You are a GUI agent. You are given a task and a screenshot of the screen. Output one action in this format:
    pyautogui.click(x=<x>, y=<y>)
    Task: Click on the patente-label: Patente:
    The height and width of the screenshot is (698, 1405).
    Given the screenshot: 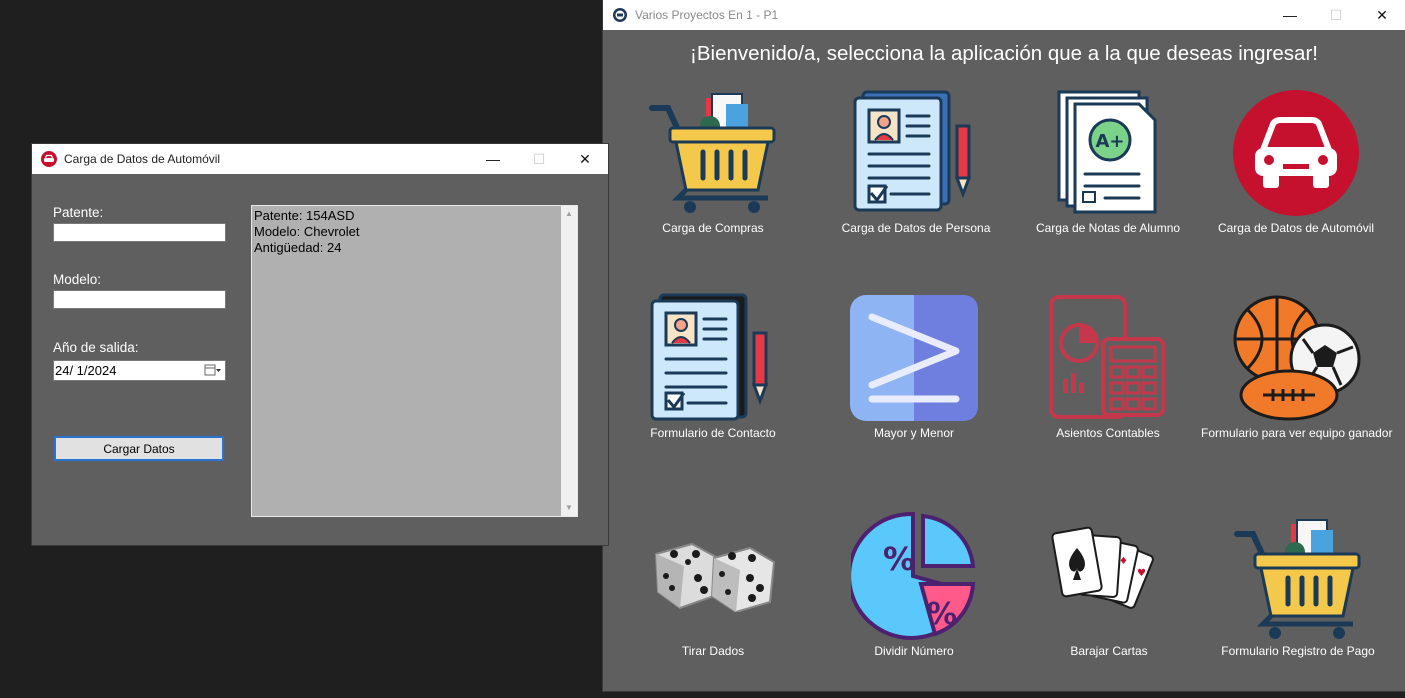 What is the action you would take?
    pyautogui.click(x=78, y=212)
    